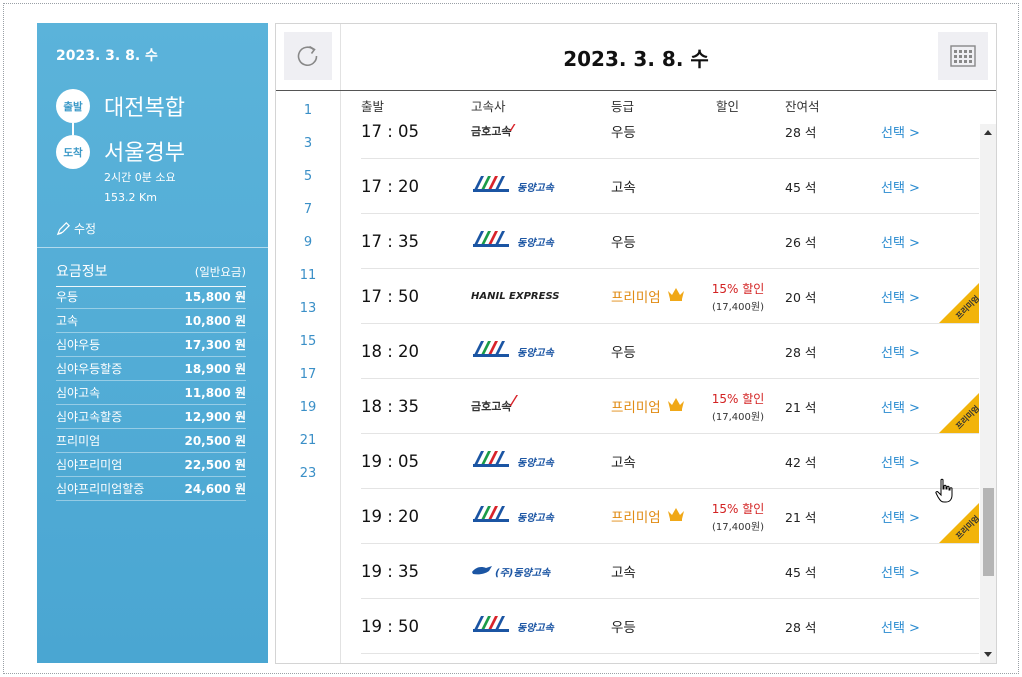 The width and height of the screenshot is (1022, 677). What do you see at coordinates (801, 462) in the screenshot?
I see `remaining-seats: 42 석` at bounding box center [801, 462].